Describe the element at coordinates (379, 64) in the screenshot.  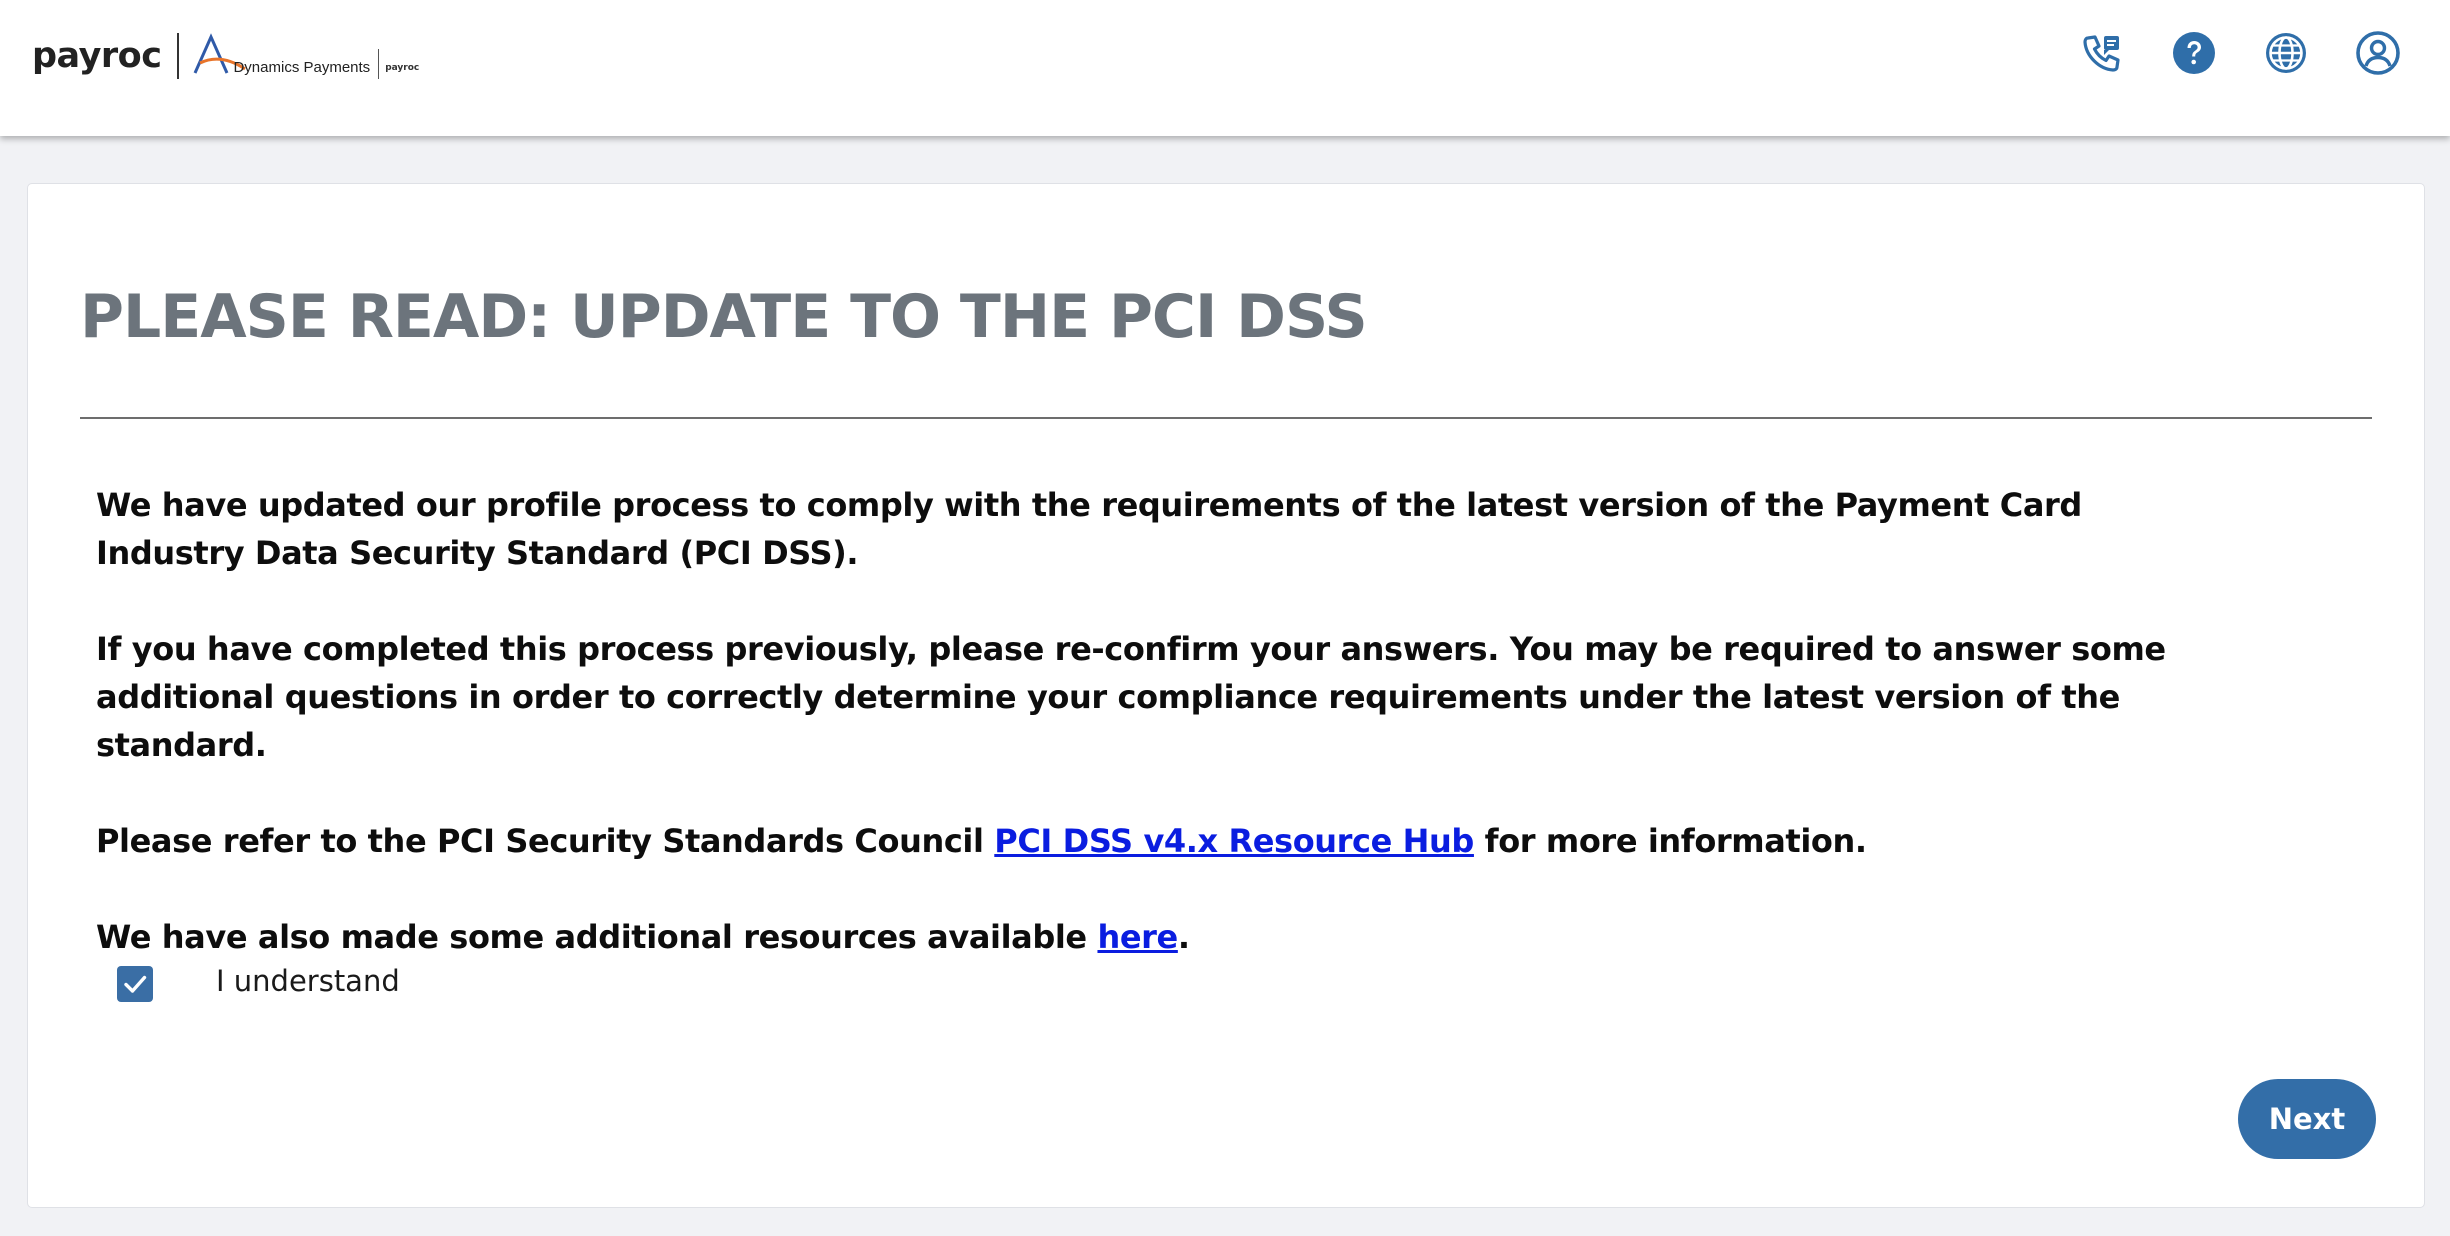
I see `partner-separator` at that location.